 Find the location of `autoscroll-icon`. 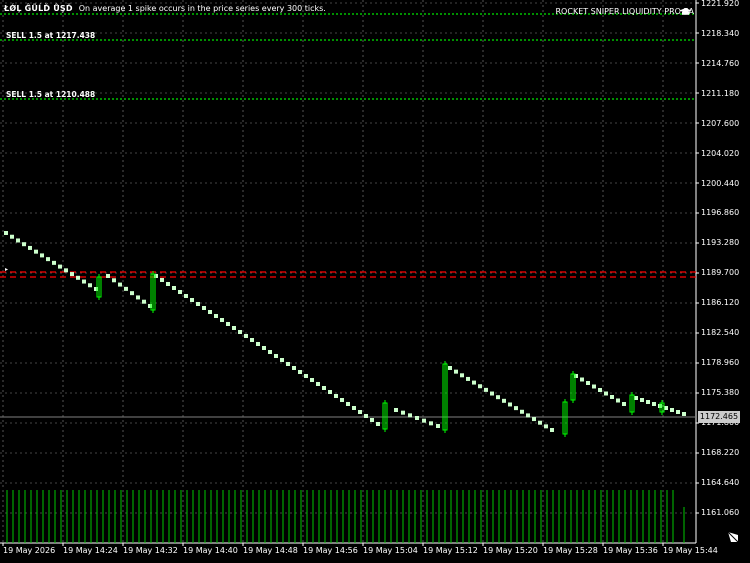

autoscroll-icon is located at coordinates (733, 537).